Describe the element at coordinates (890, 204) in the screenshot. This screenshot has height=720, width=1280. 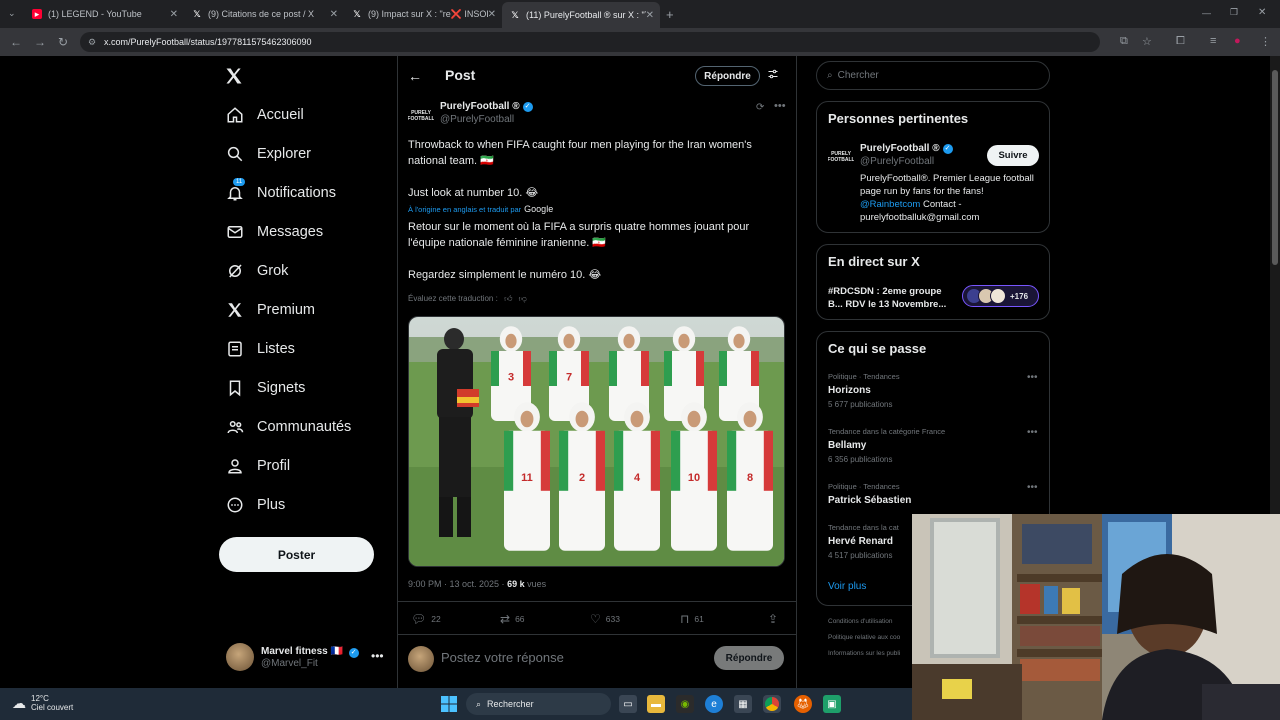
I see `bio-link: @Rainbetcom` at that location.